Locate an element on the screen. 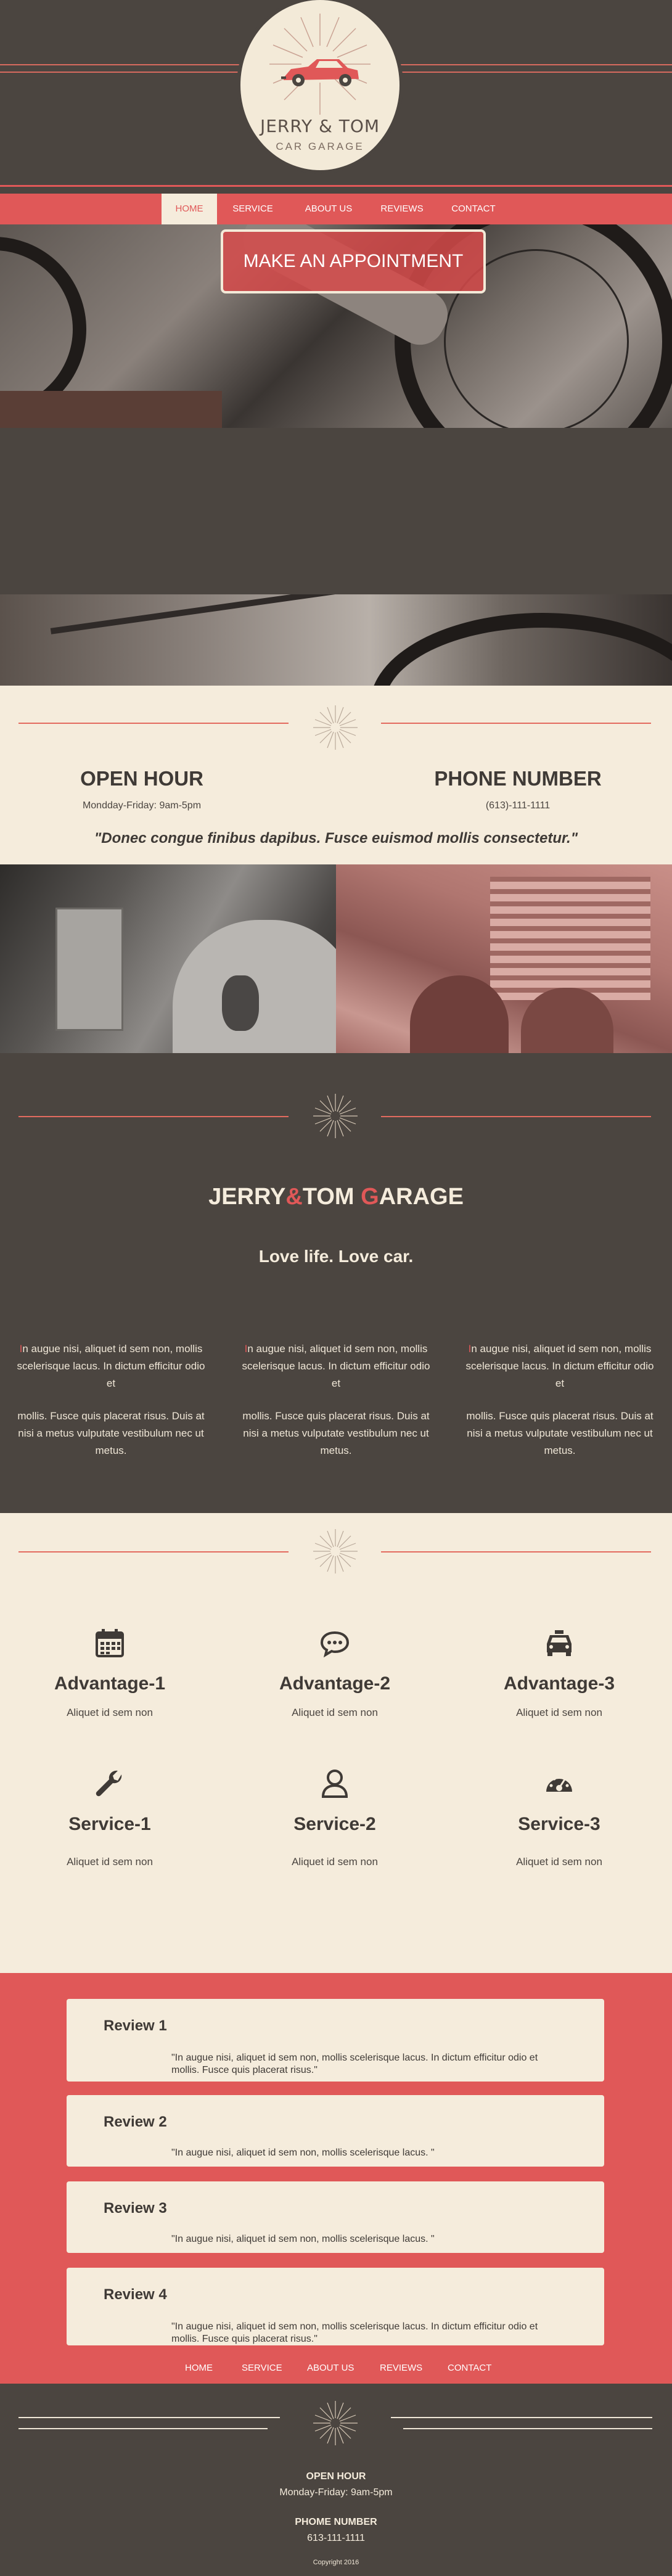 This screenshot has height=2576, width=672. footer-nav-contact: CONTACT is located at coordinates (469, 2368).